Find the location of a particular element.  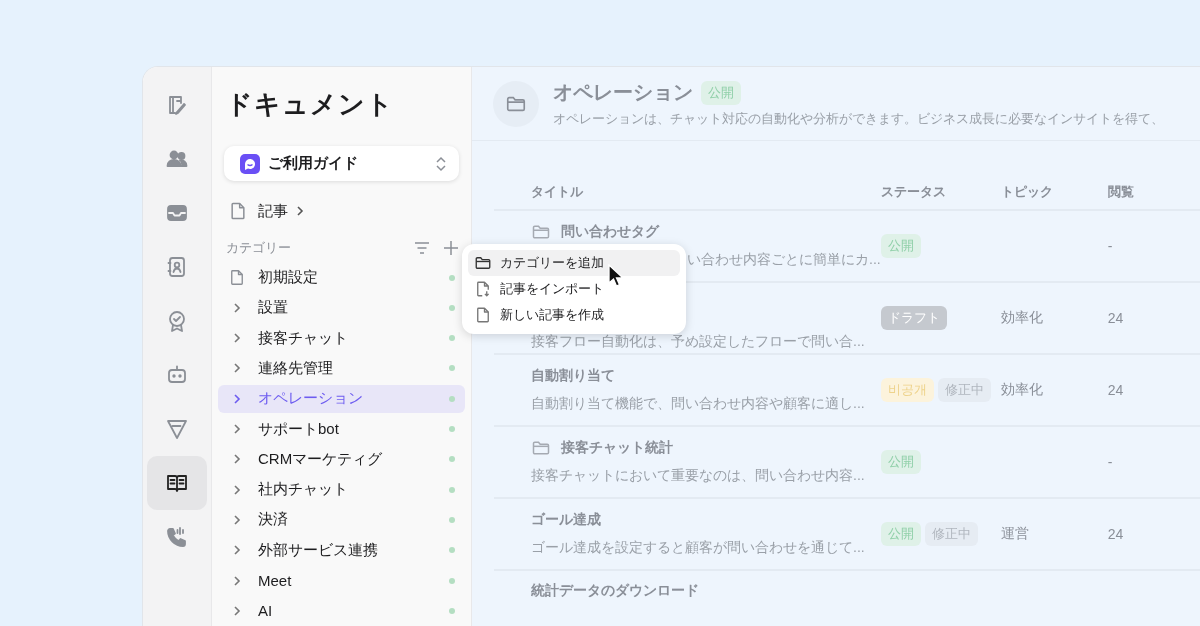

menu-item: 記事をインポート is located at coordinates (574, 289).